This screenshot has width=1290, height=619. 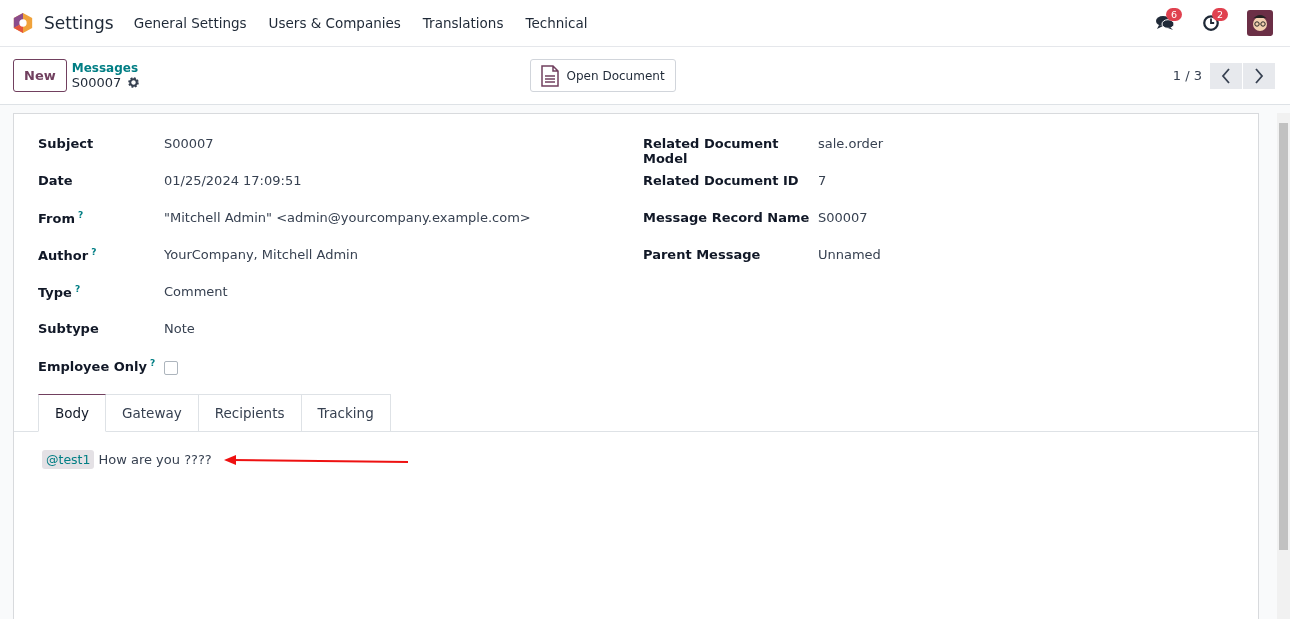 What do you see at coordinates (347, 217) in the screenshot?
I see `field-value: "Mitchell Admin" <admin@yourcompany.example.com>` at bounding box center [347, 217].